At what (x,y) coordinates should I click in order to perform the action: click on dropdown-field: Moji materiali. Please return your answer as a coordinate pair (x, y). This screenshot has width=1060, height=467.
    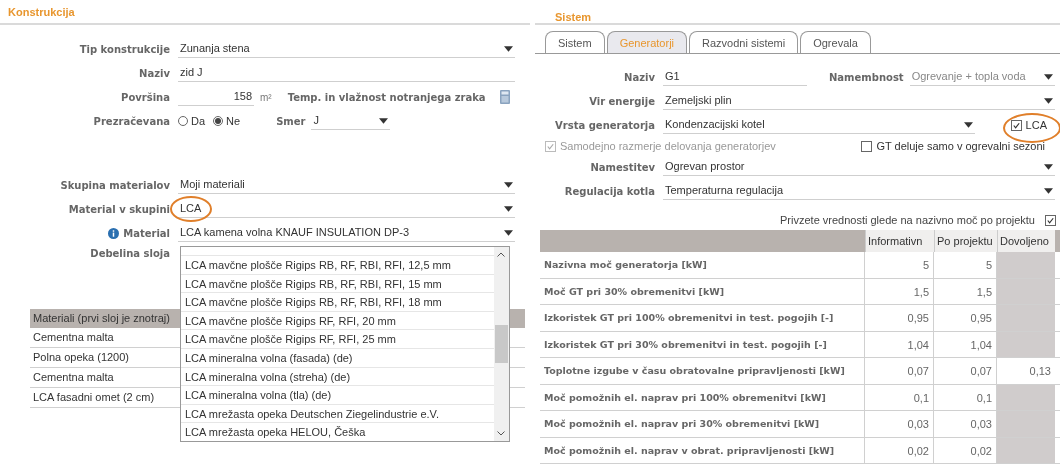
    Looking at the image, I should click on (346, 185).